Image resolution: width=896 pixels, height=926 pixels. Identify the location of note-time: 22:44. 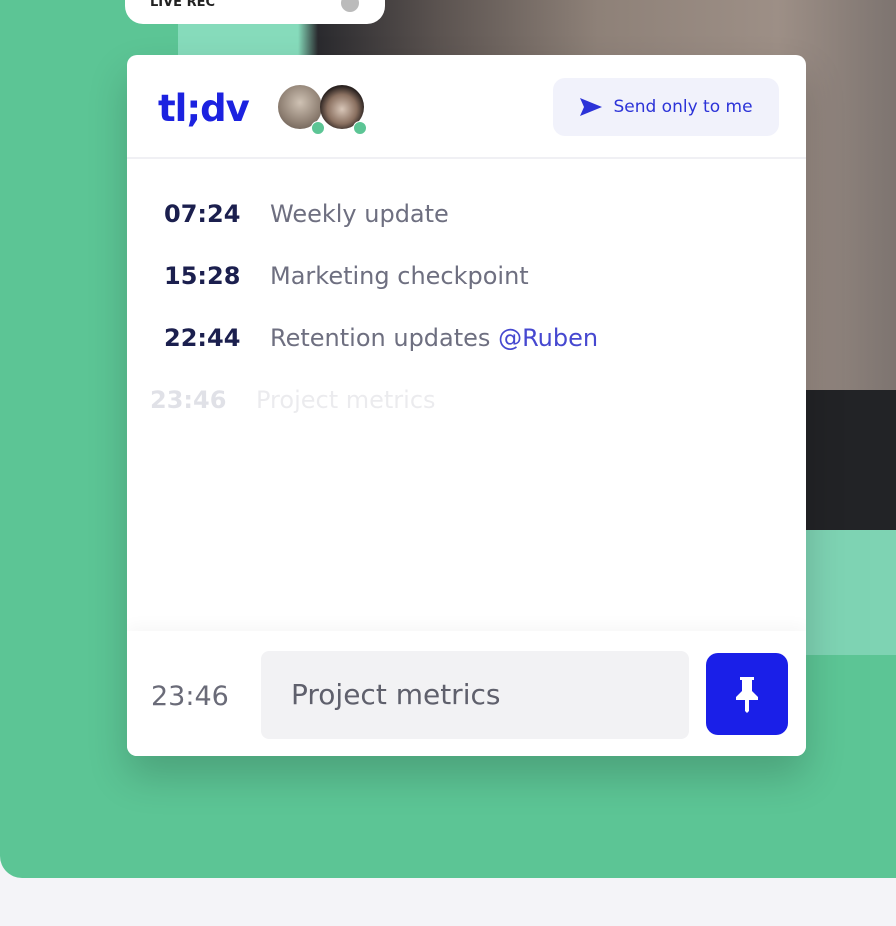
(202, 338).